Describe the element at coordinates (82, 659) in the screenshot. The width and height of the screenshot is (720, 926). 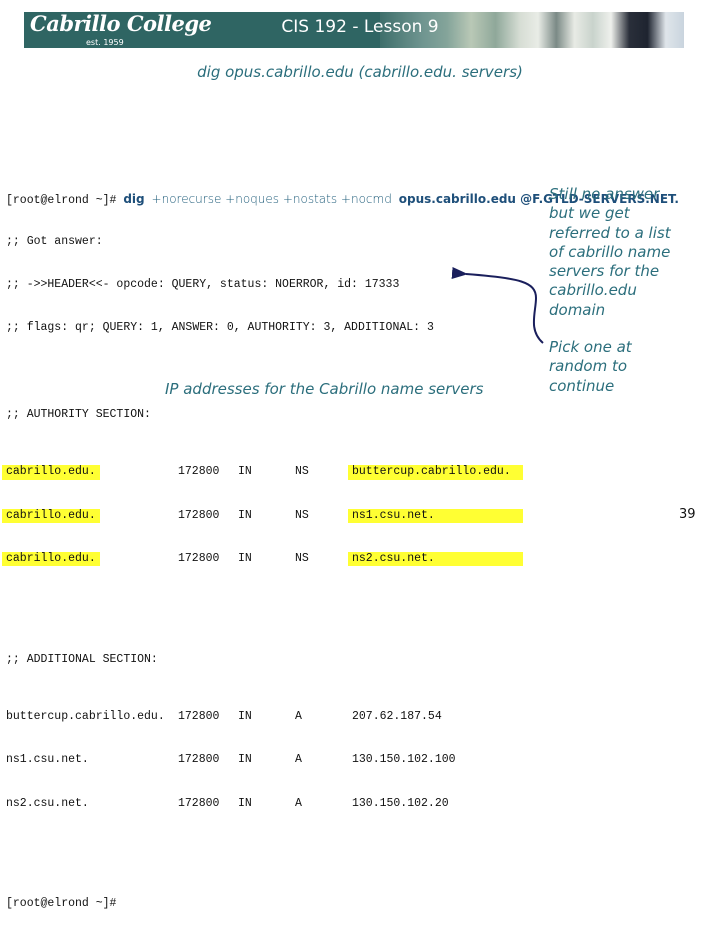
I see `additional-heading: ;; ADDITIONAL SECTION:` at that location.